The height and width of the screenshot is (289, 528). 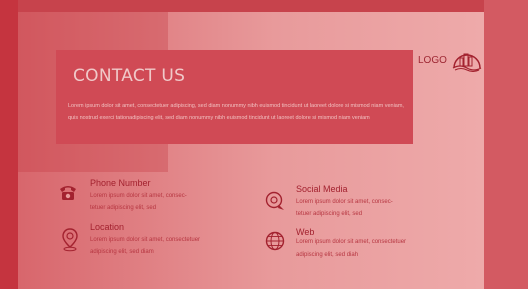 What do you see at coordinates (122, 252) in the screenshot?
I see `location-line-2: adipiscing elit, sed diam` at bounding box center [122, 252].